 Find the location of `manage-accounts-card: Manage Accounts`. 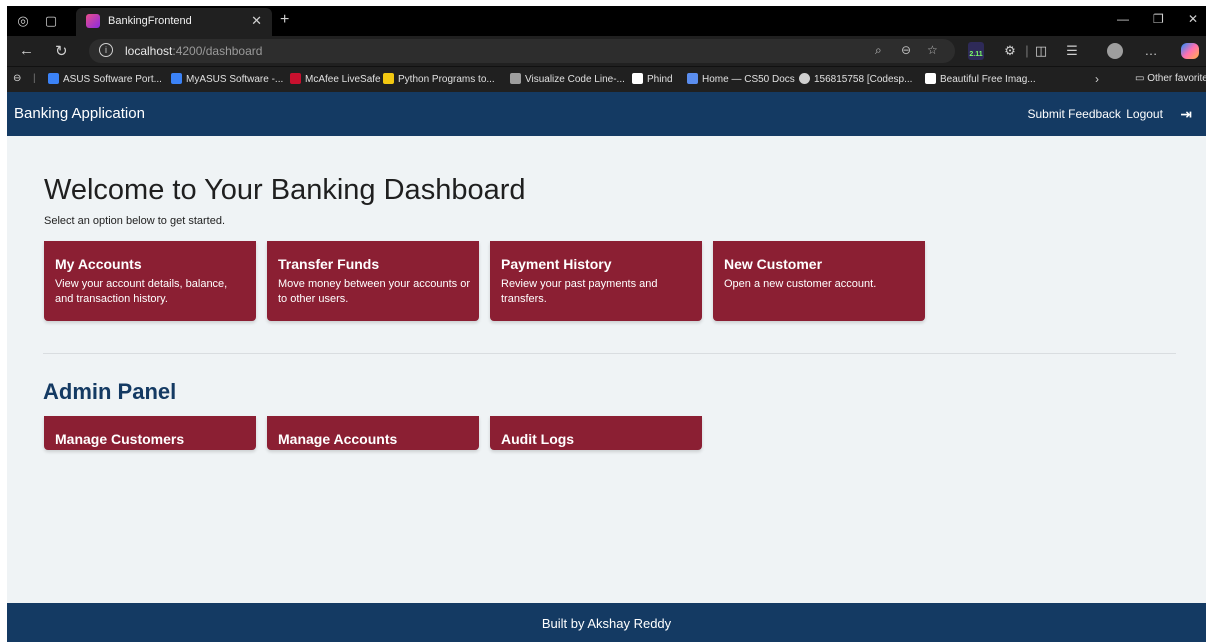

manage-accounts-card: Manage Accounts is located at coordinates (373, 433).